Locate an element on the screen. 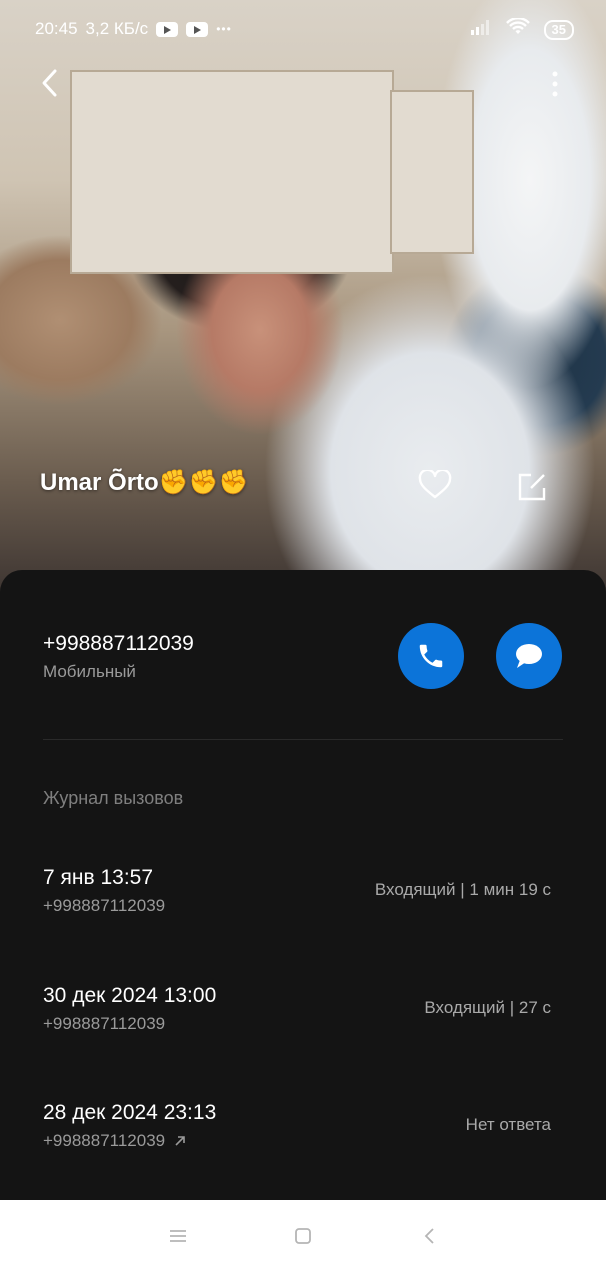  call-log-date: 7 янв 13:57 is located at coordinates (98, 877).